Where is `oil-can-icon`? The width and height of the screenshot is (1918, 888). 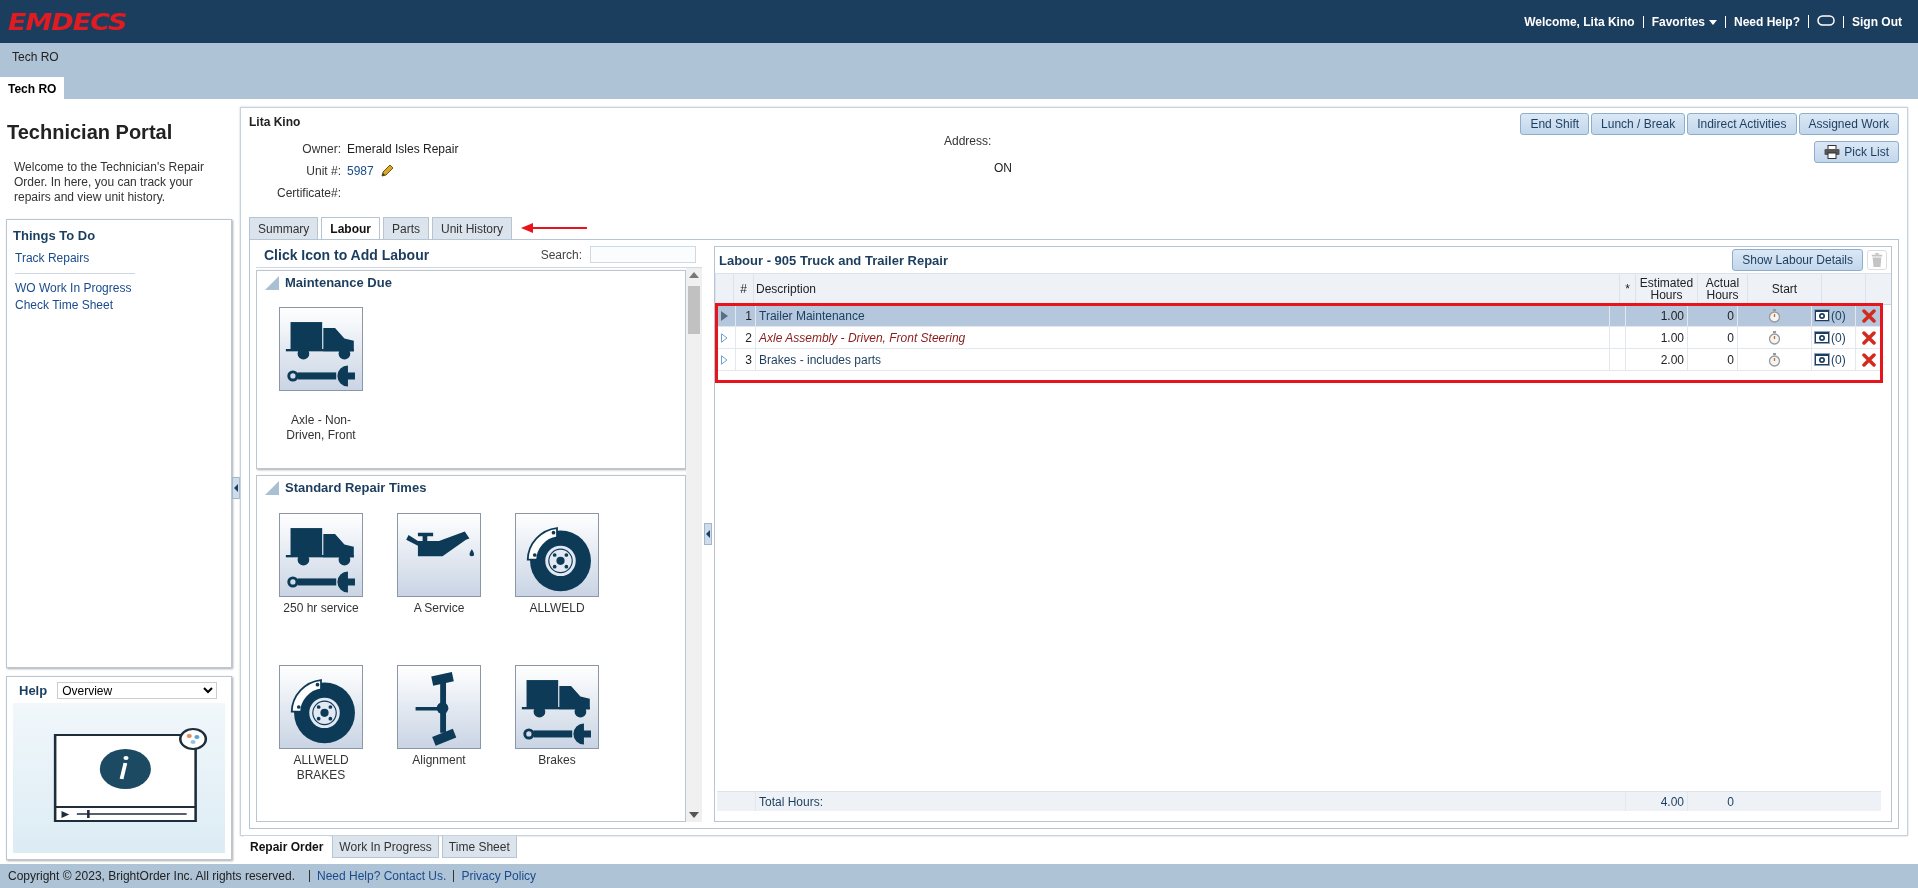
oil-can-icon is located at coordinates (439, 555).